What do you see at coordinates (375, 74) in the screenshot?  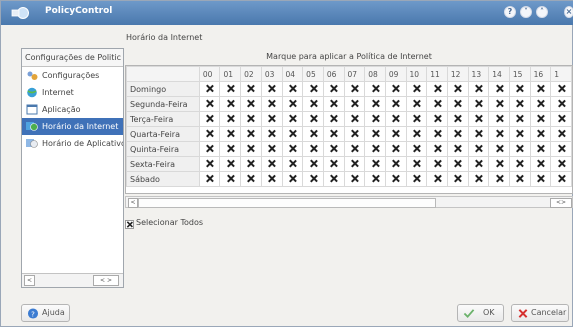 I see `hour-column-header: 08` at bounding box center [375, 74].